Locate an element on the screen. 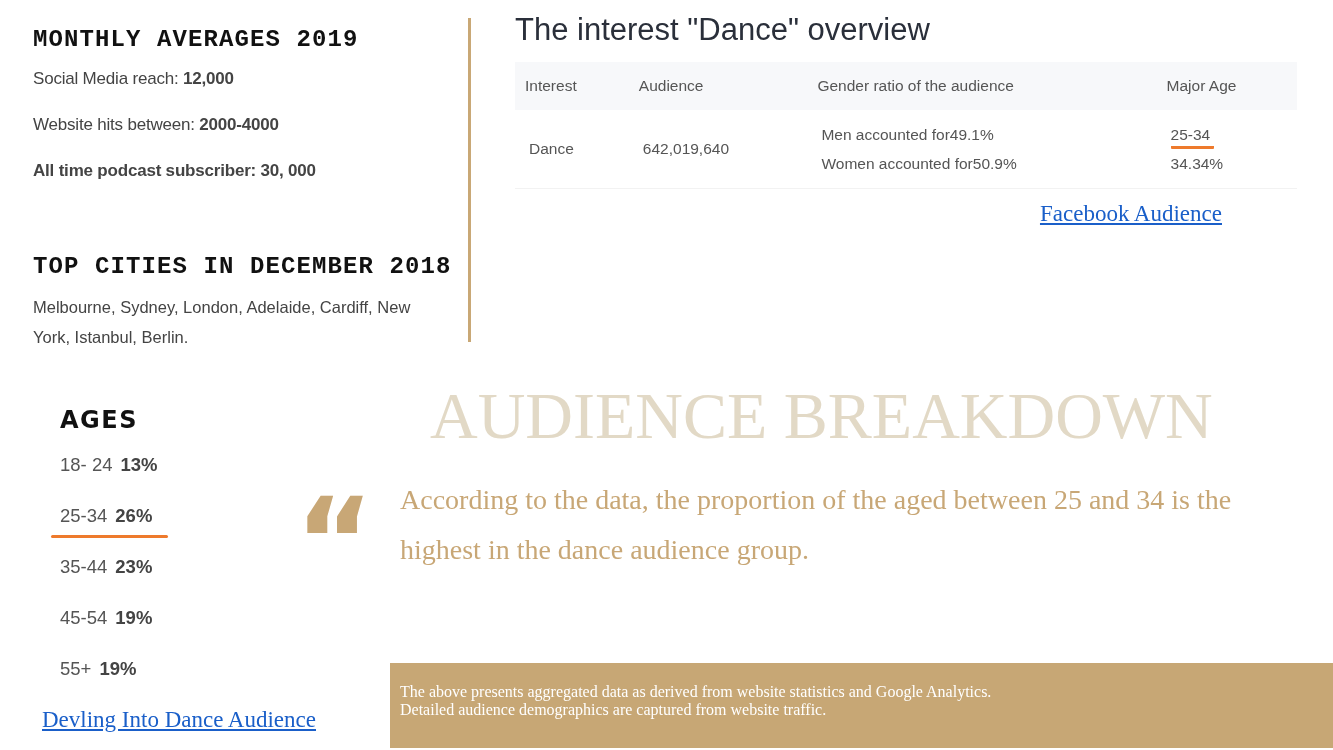 This screenshot has height=750, width=1333. column-header: Major Age is located at coordinates (1226, 86).